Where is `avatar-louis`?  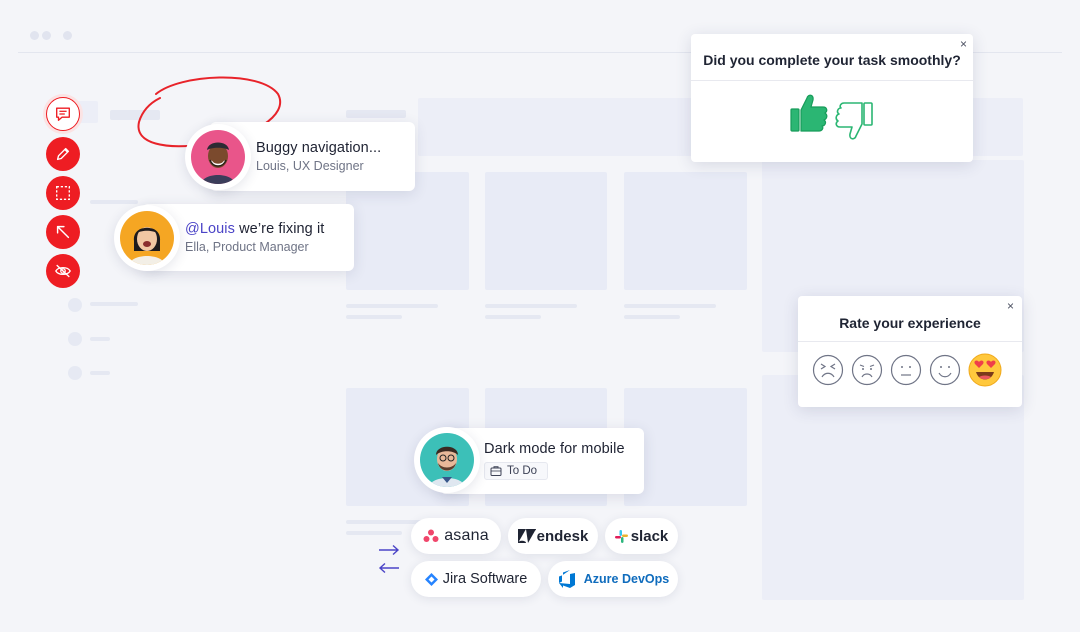 avatar-louis is located at coordinates (218, 157).